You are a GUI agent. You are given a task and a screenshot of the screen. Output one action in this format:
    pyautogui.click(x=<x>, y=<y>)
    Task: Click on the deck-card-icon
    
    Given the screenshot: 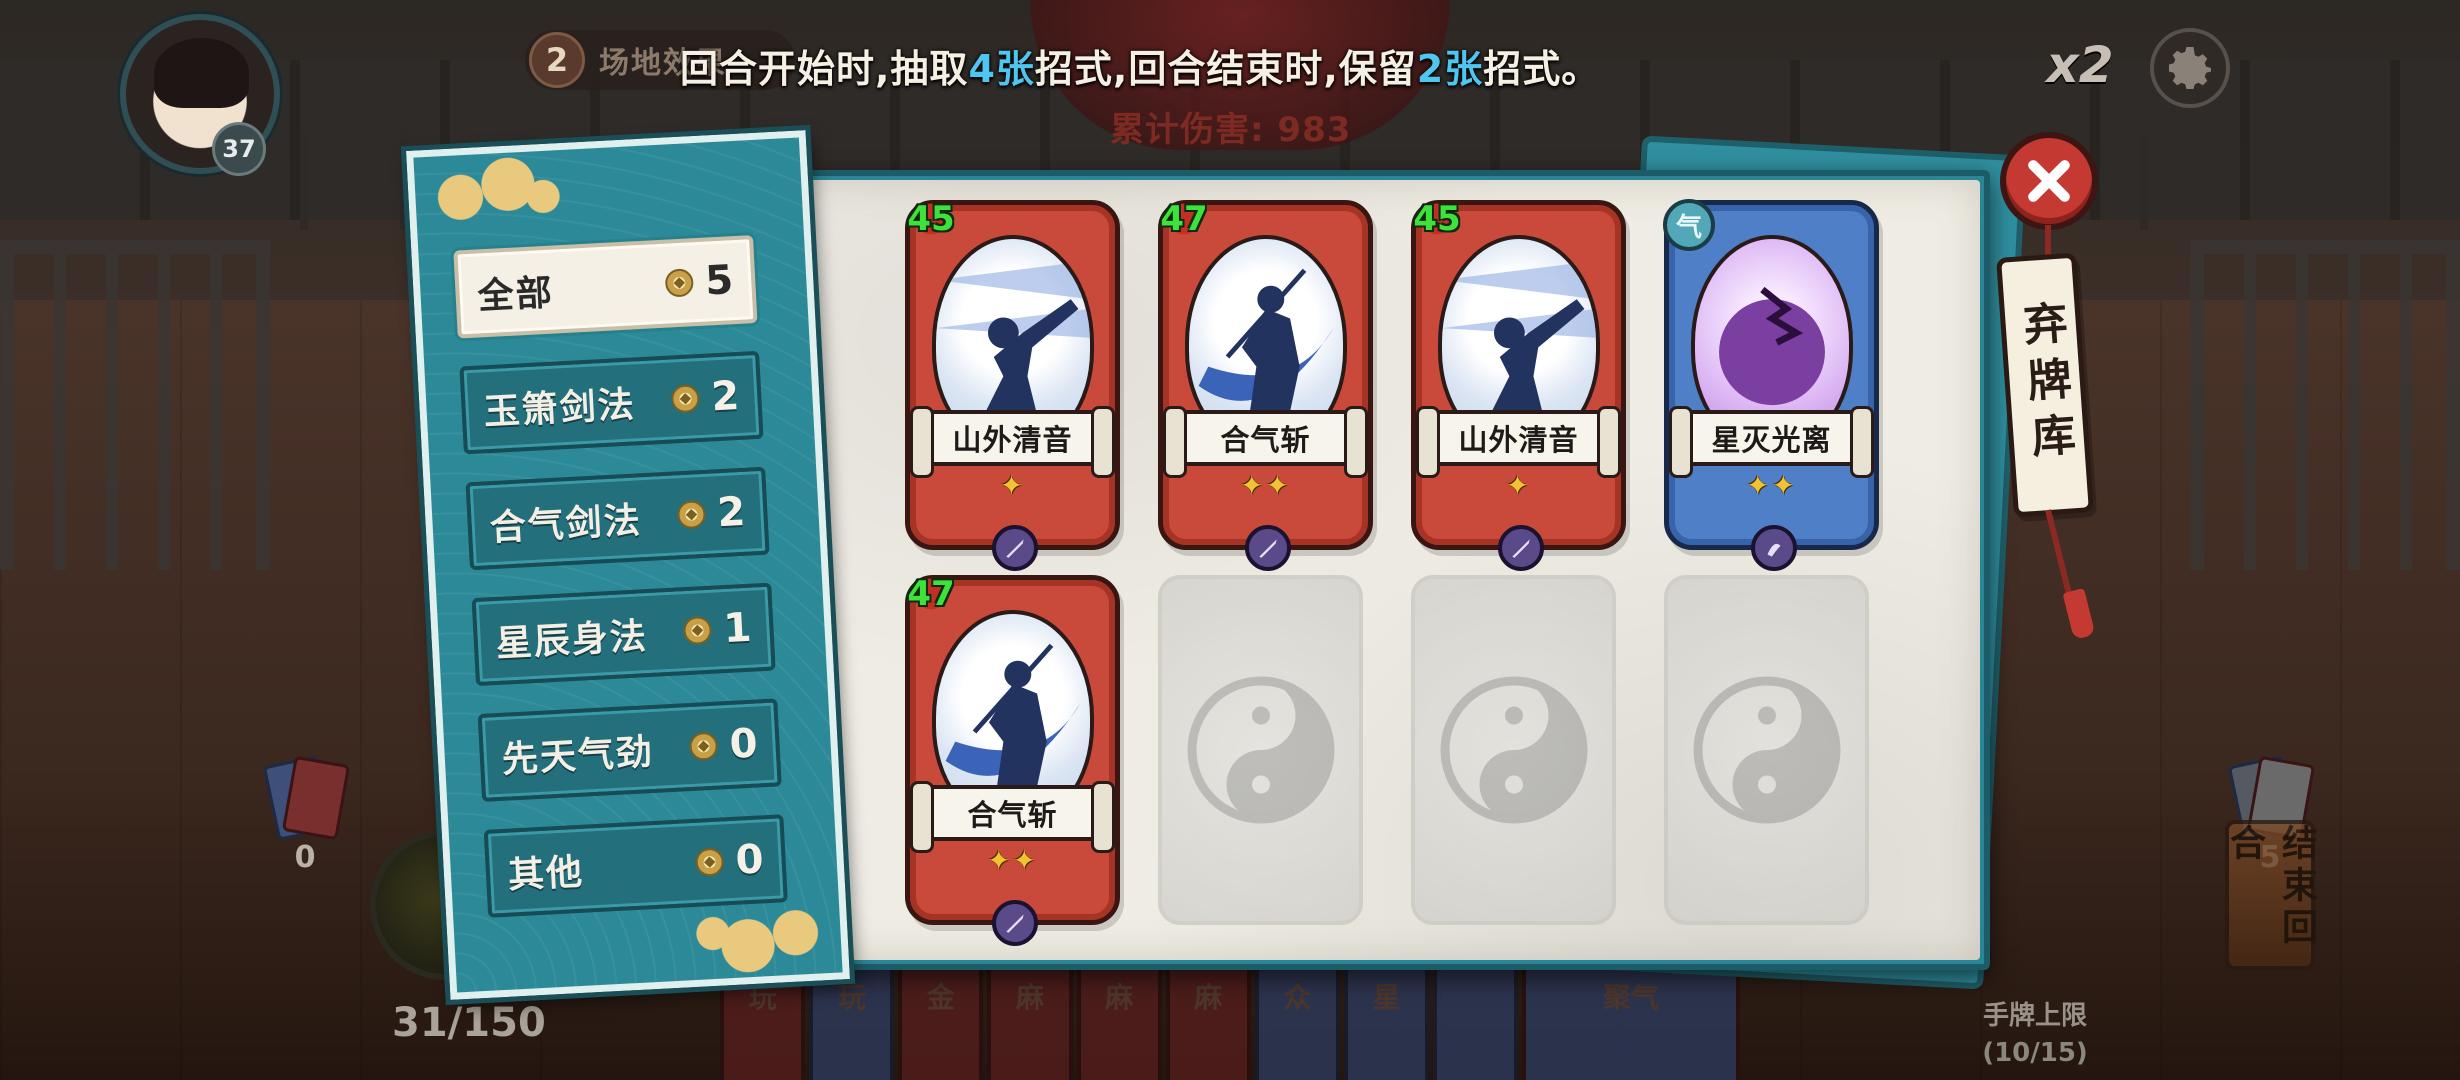 What is the action you would take?
    pyautogui.click(x=316, y=798)
    